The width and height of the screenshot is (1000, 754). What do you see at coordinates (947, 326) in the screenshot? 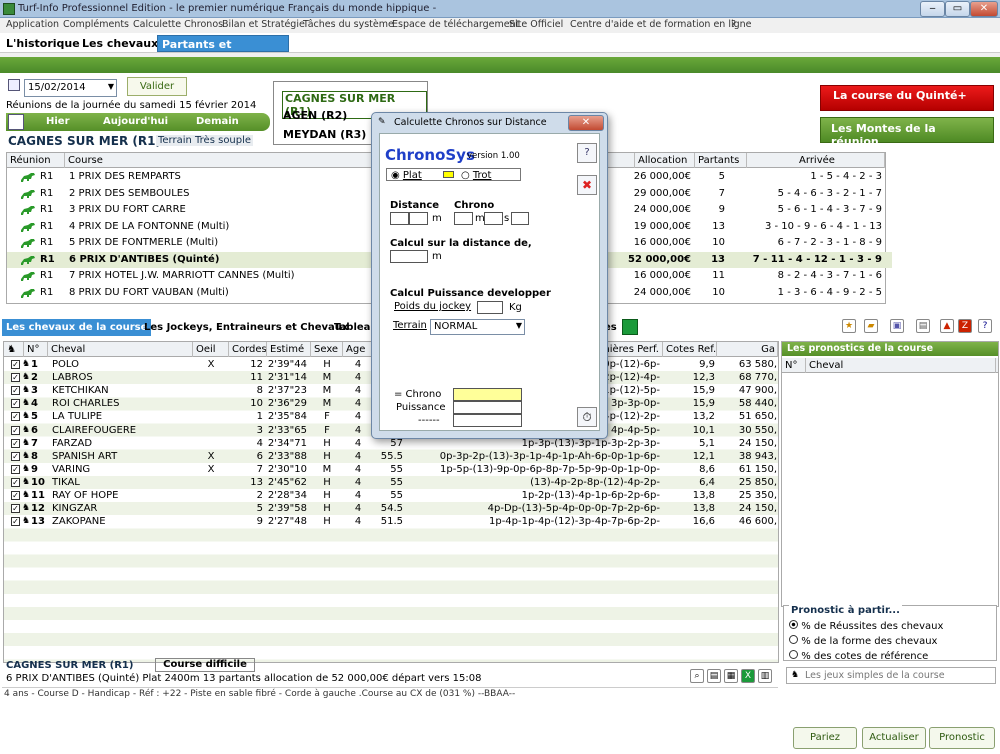
I see `bell-icon: ▲` at bounding box center [947, 326].